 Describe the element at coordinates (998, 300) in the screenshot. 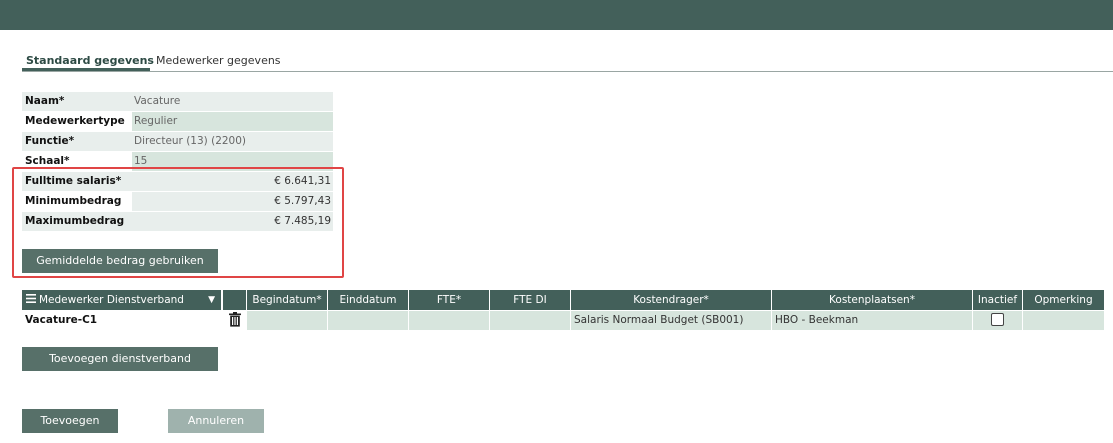

I see `column-inactief: Inactief` at that location.